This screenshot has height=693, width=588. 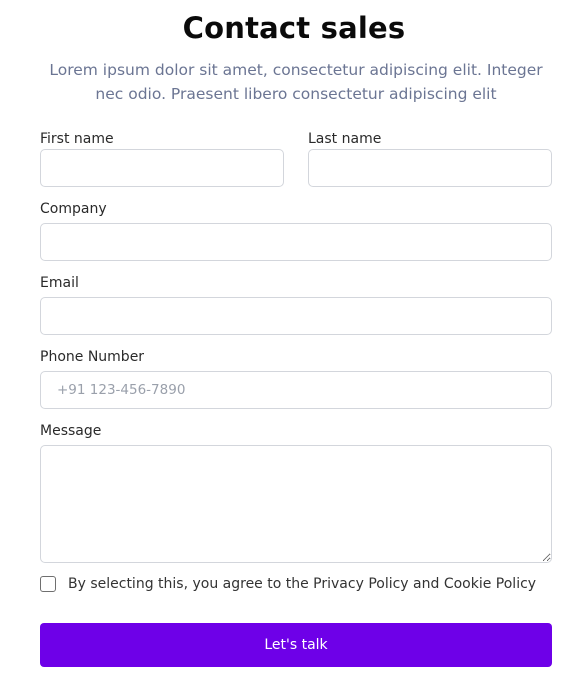 I want to click on message-field, so click(x=296, y=504).